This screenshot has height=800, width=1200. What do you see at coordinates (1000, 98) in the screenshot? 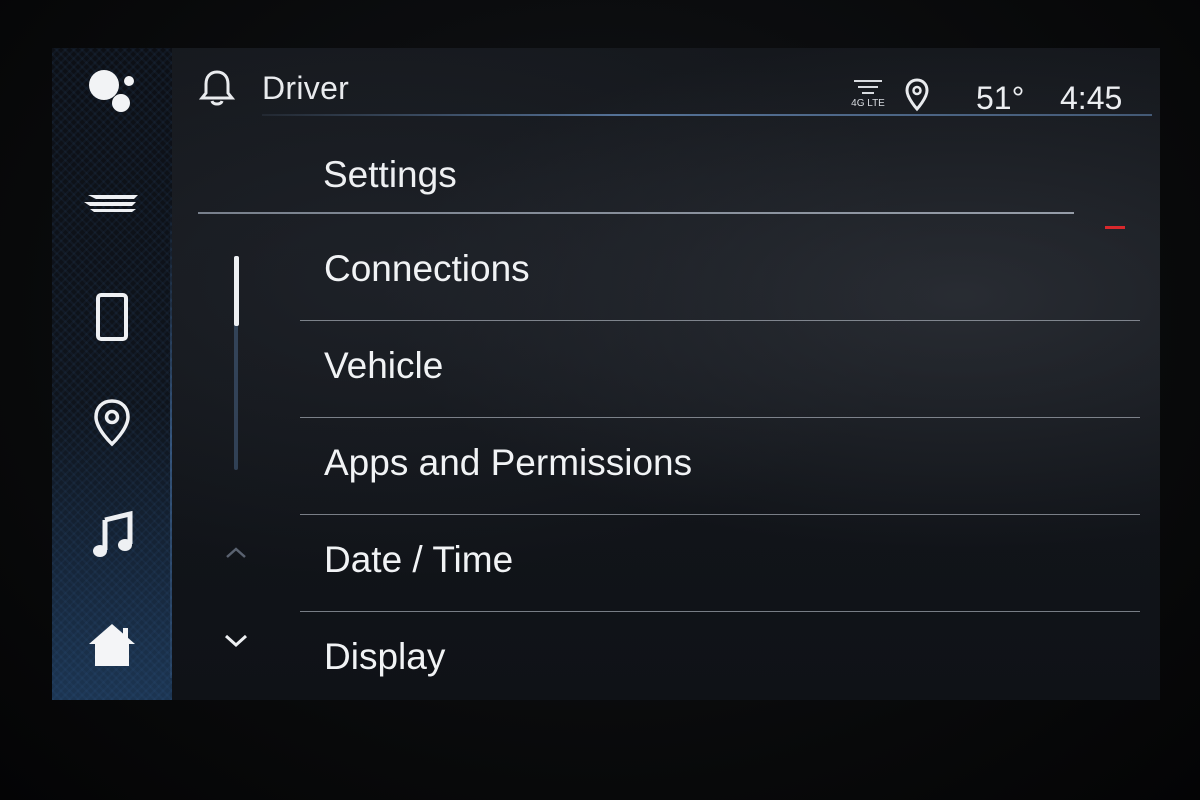
I see `outside-temperature: 51°` at bounding box center [1000, 98].